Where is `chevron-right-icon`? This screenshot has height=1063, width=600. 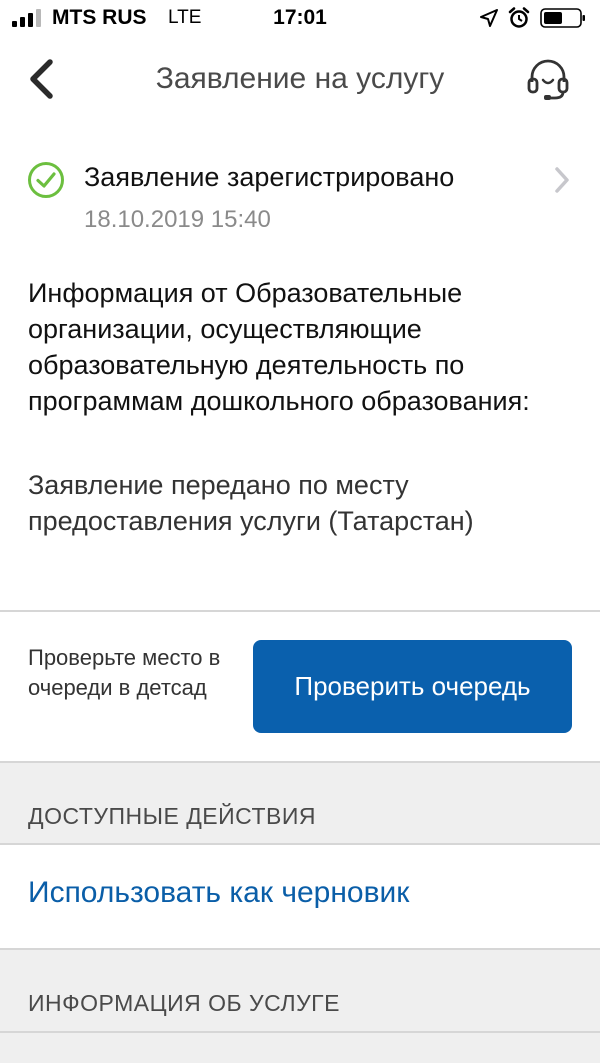 chevron-right-icon is located at coordinates (562, 180).